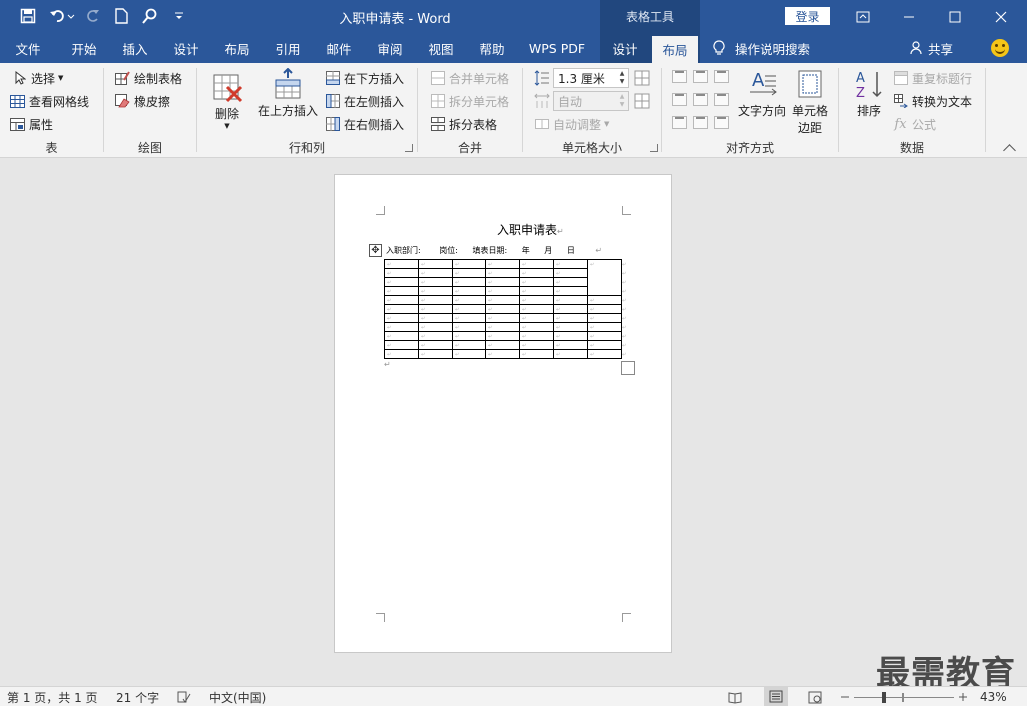 The height and width of the screenshot is (706, 1027). I want to click on department-label: 入职部门:, so click(403, 250).